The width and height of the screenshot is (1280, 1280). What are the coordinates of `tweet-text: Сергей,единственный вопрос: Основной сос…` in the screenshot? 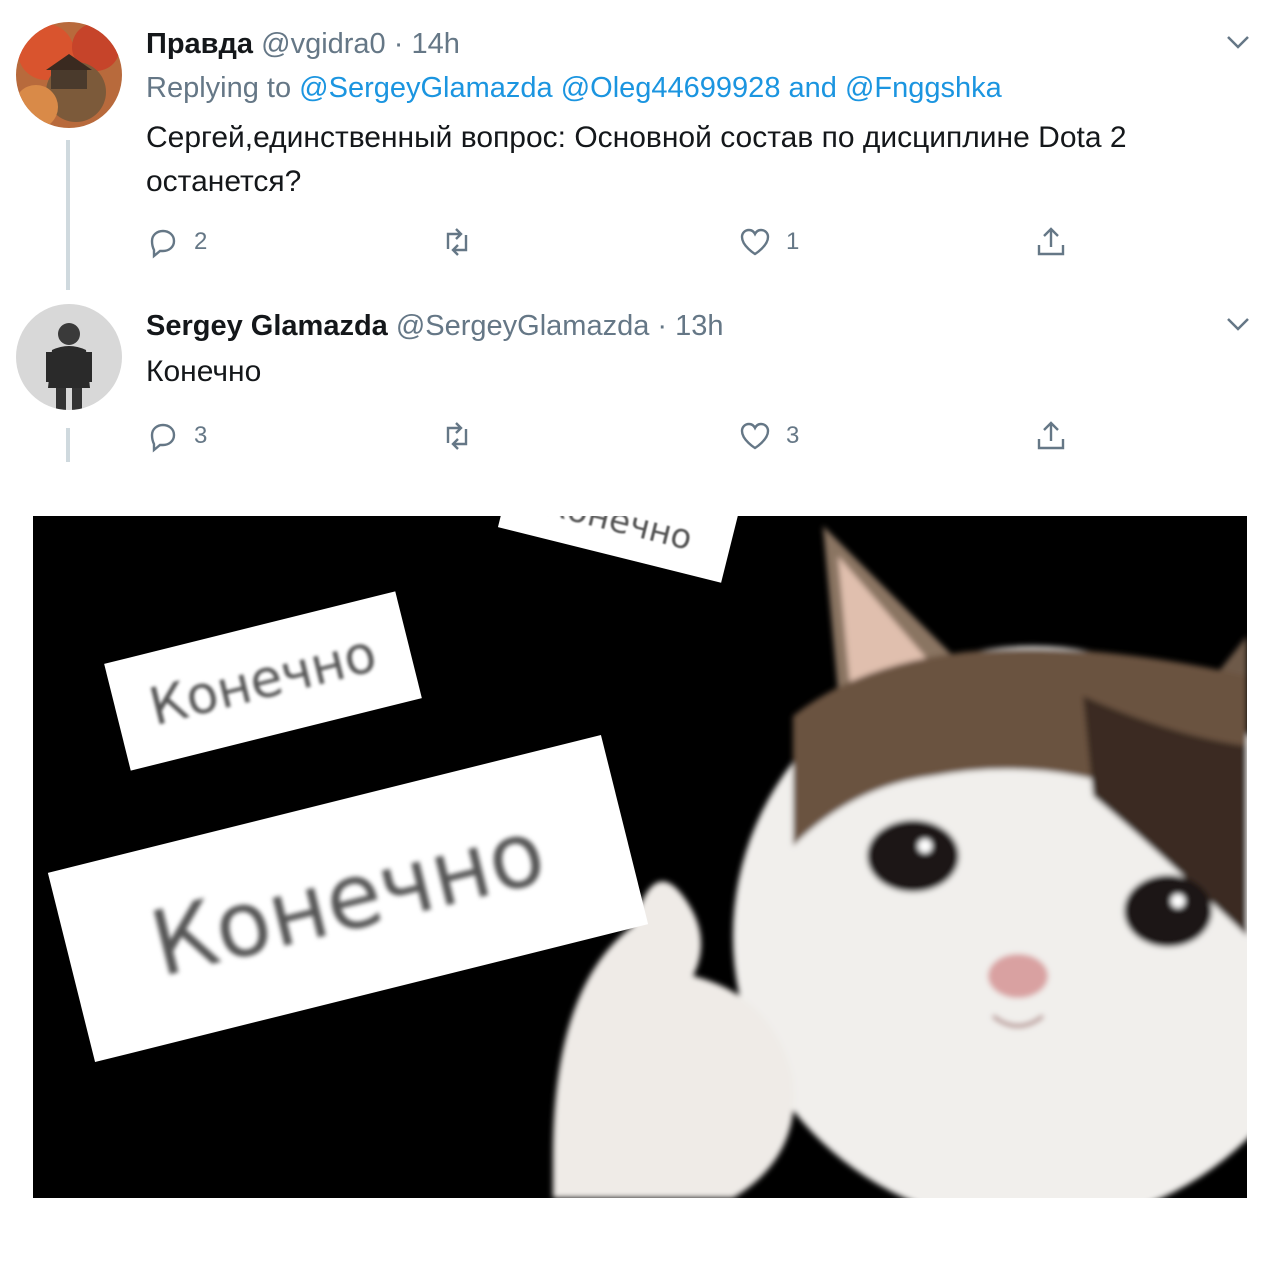 It's located at (636, 159).